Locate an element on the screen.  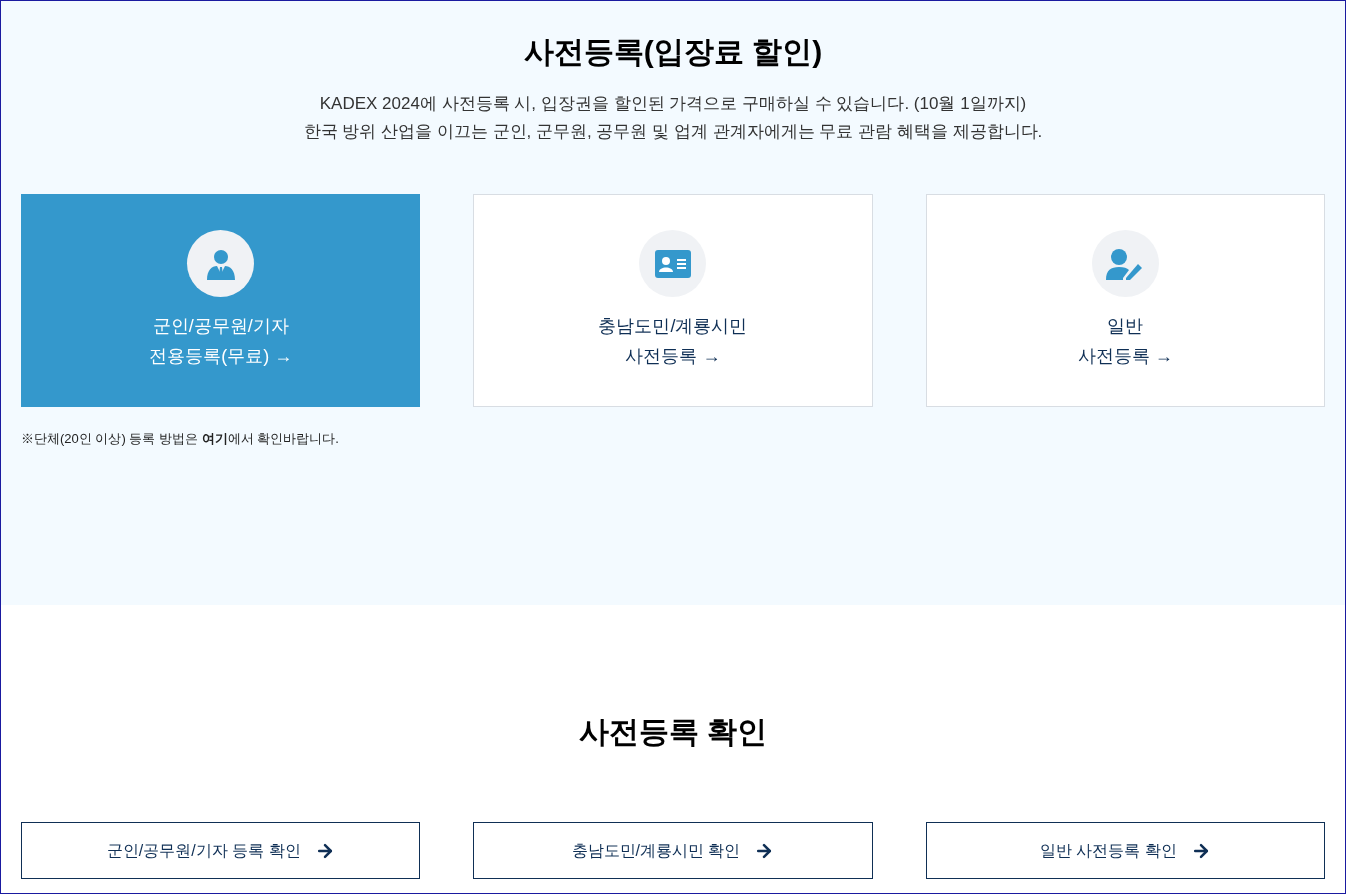
registration-card: 충남도민/계룡시민 사전등록 → is located at coordinates (673, 300).